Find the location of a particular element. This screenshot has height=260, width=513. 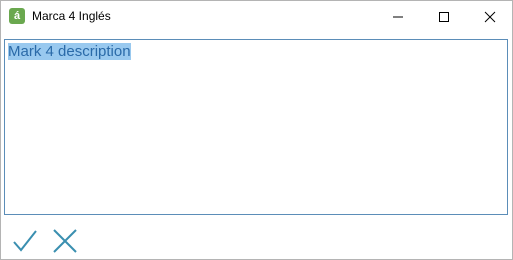

title-bar: á Marca 4 Inglés is located at coordinates (256, 16).